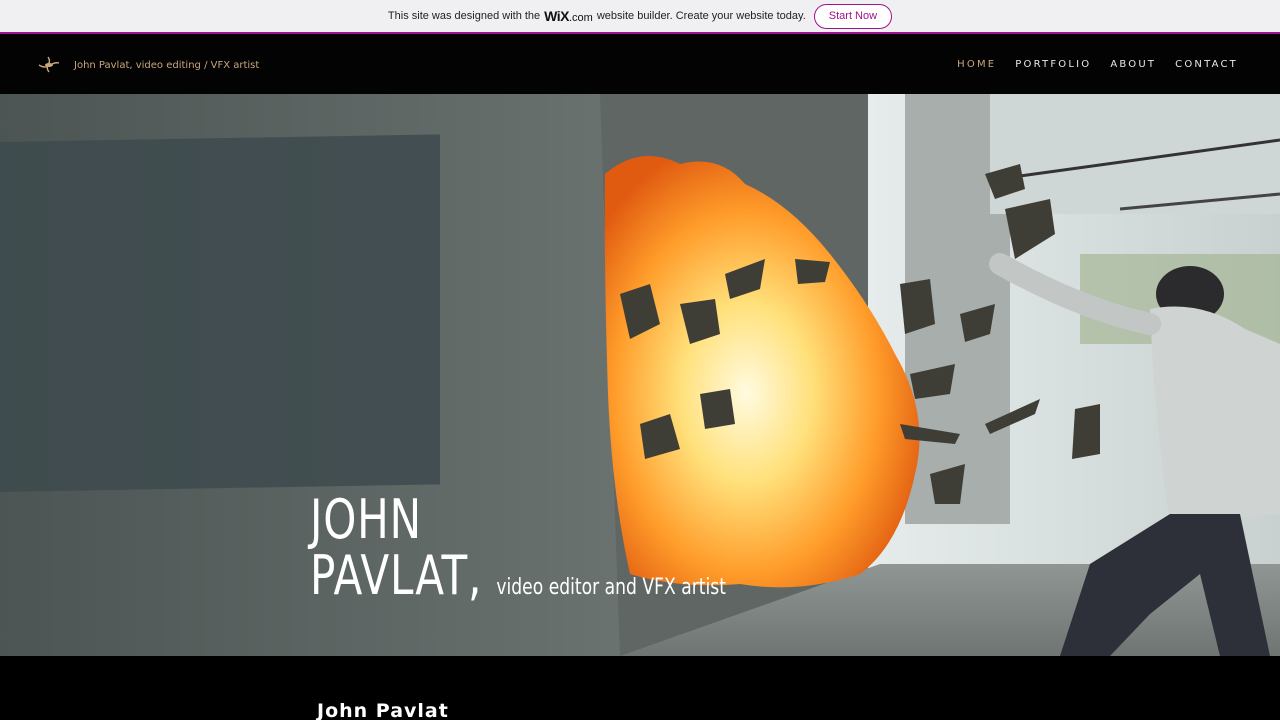  I want to click on hero-heading: JOHN PAVLAT, video editor and VFX artist, so click(518, 554).